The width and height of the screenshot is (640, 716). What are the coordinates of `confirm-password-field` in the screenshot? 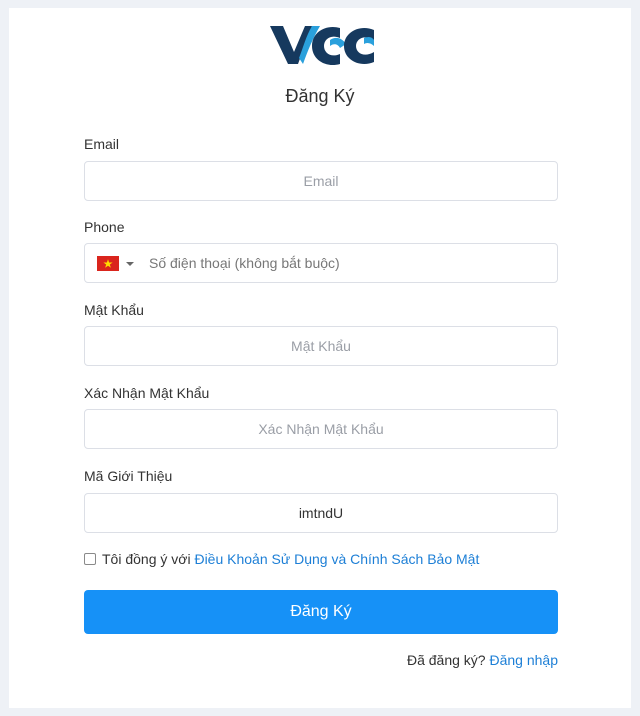 It's located at (321, 429).